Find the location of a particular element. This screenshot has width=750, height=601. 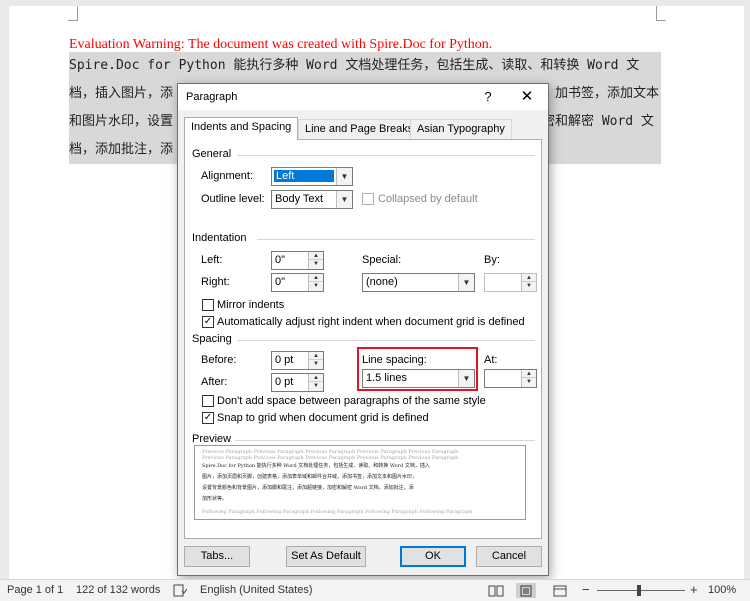

outline-level-value: Body Text is located at coordinates (299, 199).